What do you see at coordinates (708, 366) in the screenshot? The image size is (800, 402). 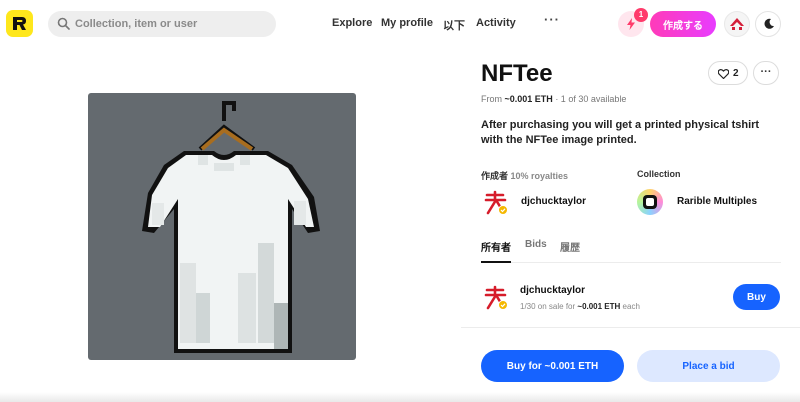 I see `place-bid-button: Place a bid` at bounding box center [708, 366].